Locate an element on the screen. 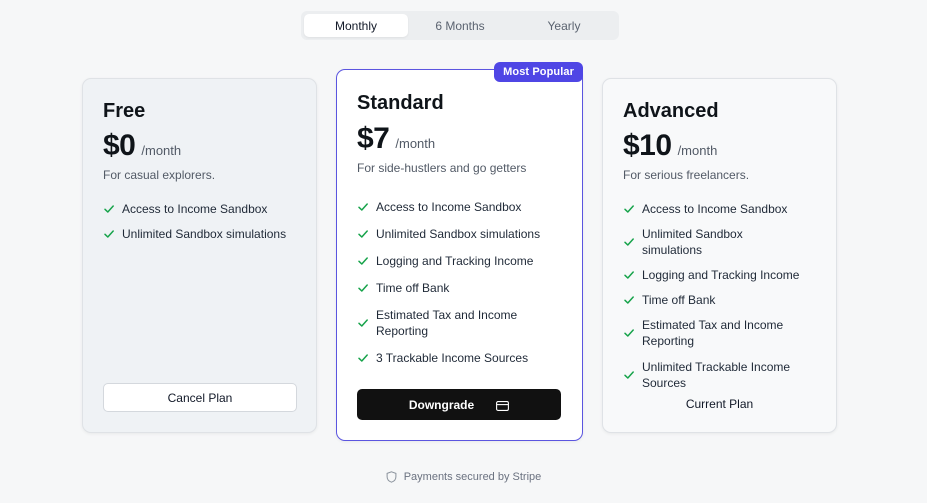 The width and height of the screenshot is (927, 503). plan-price: $10 is located at coordinates (647, 145).